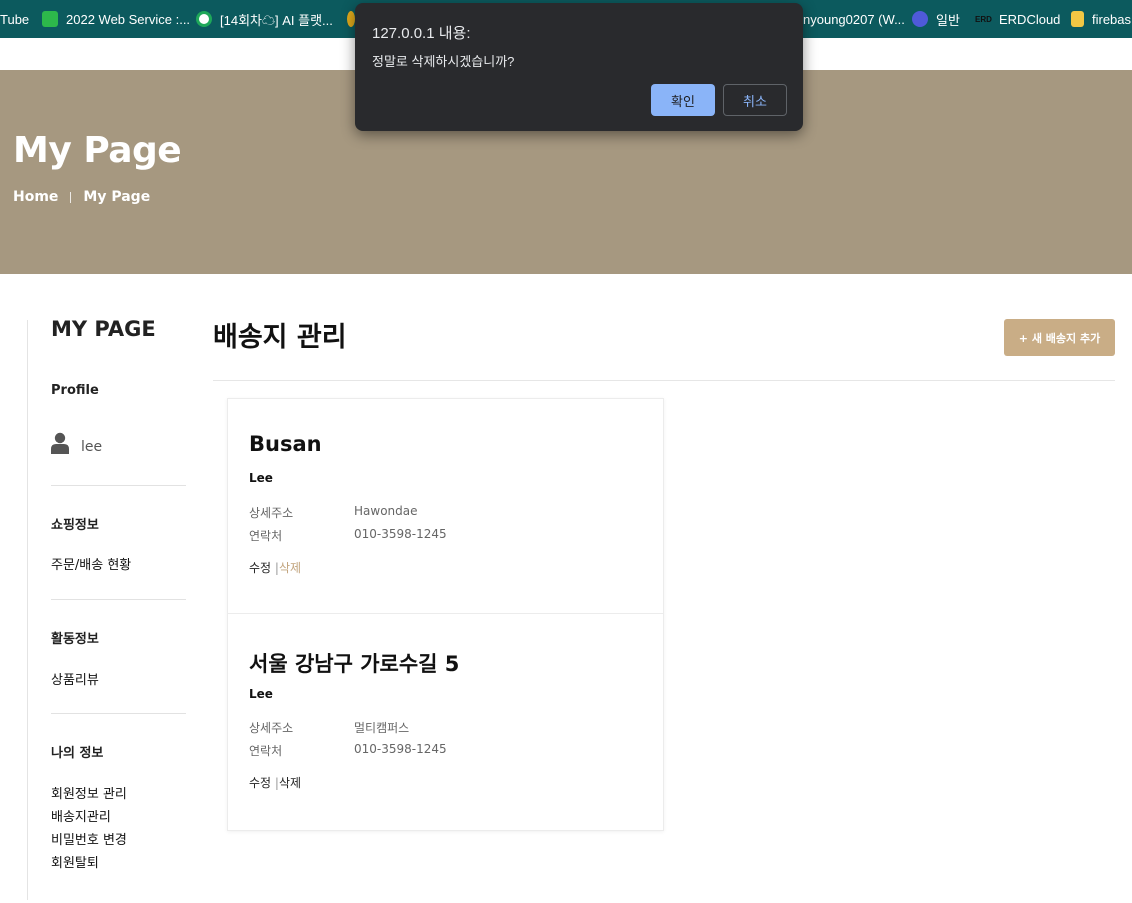  What do you see at coordinates (81, 197) in the screenshot?
I see `breadcrumb: Home My Page` at bounding box center [81, 197].